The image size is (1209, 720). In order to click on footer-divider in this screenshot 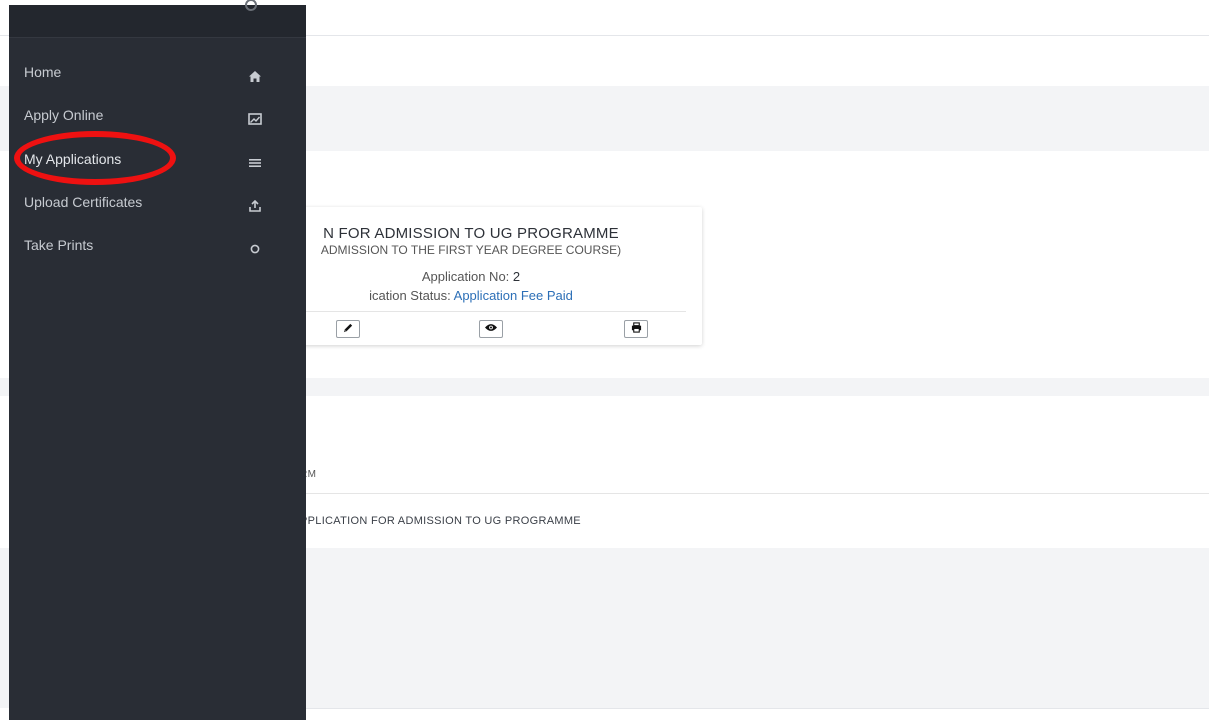, I will do `click(754, 708)`.